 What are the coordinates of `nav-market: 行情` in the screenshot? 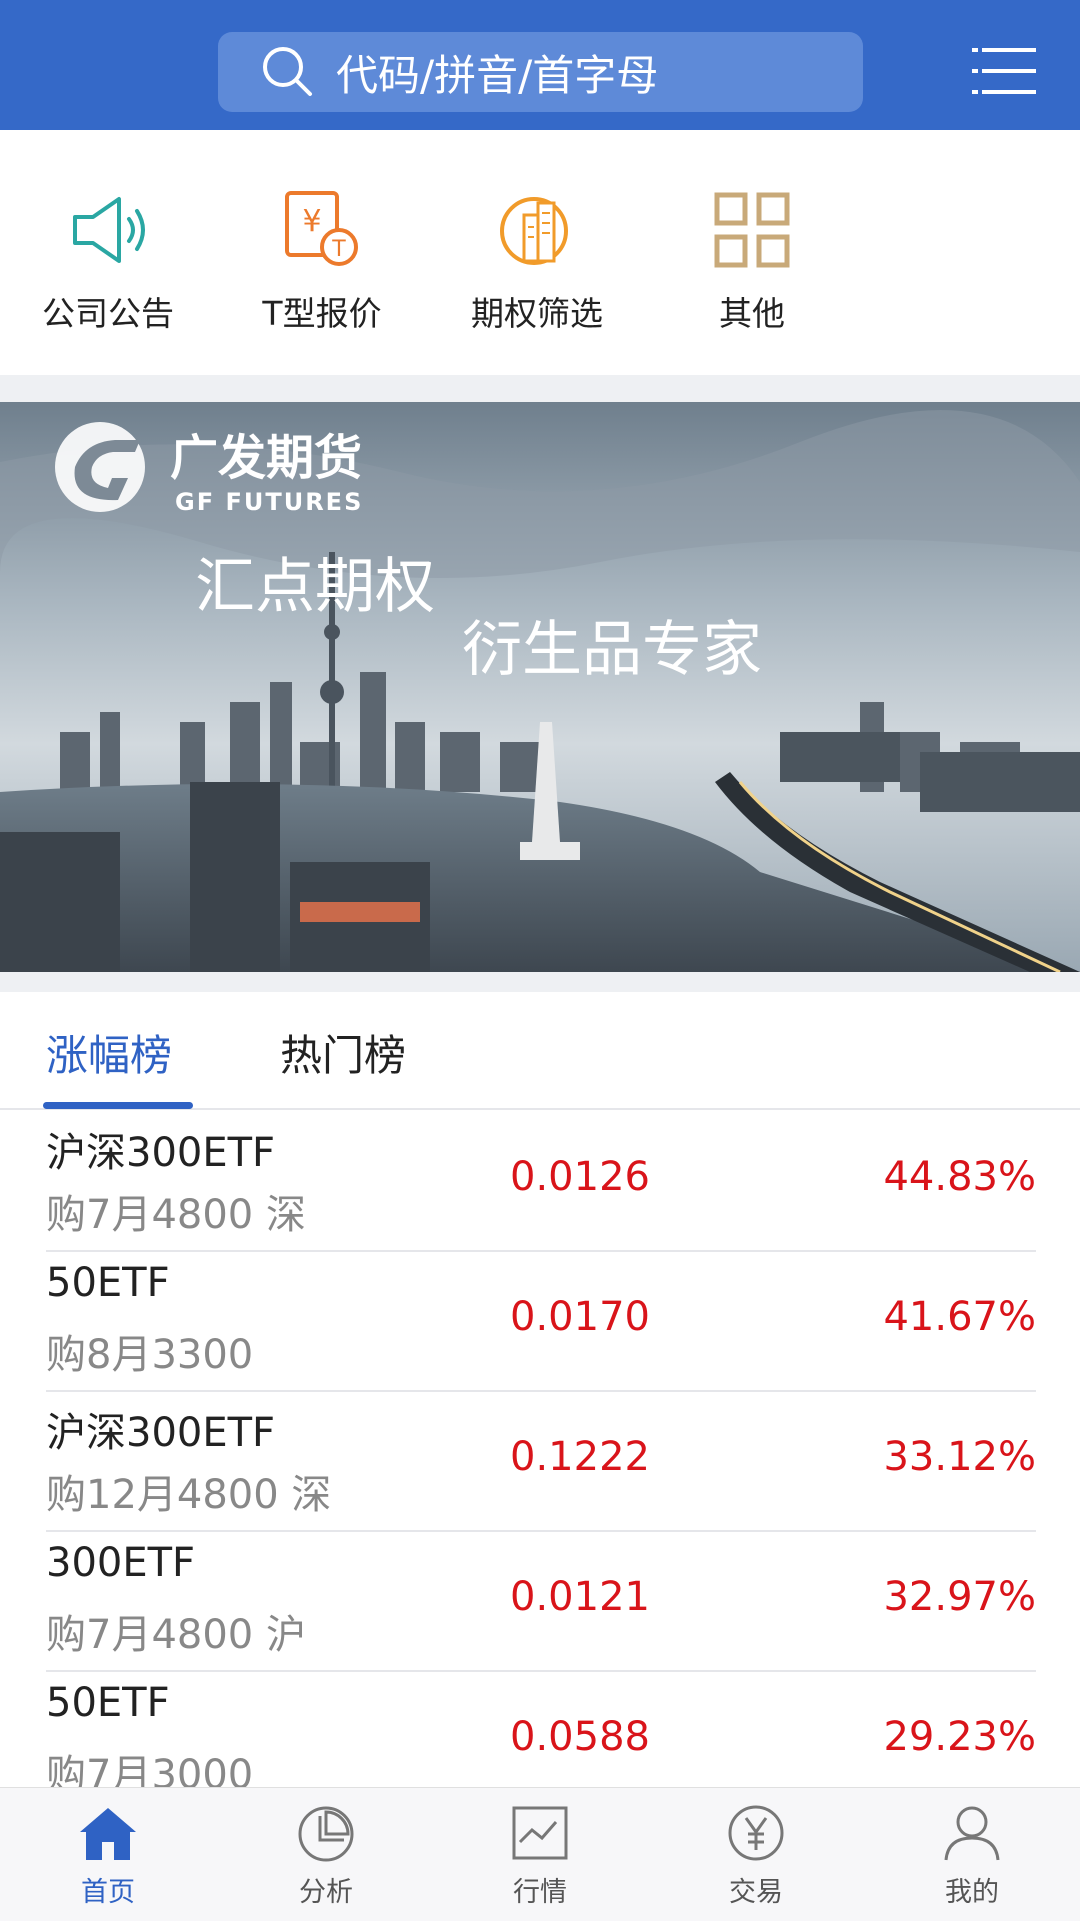 It's located at (540, 1855).